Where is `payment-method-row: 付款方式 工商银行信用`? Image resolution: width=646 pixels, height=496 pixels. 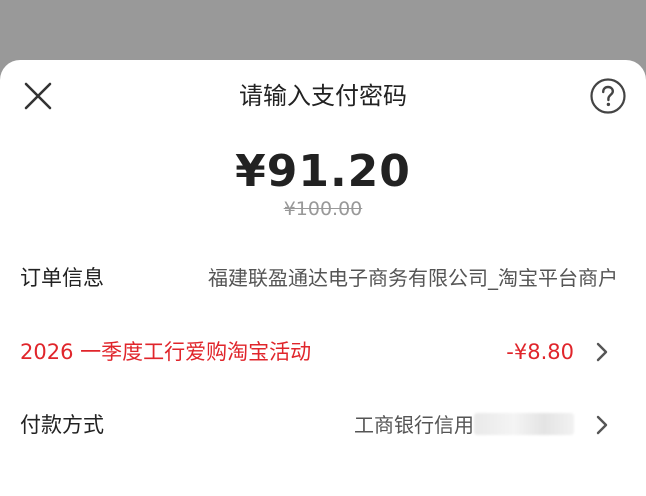 payment-method-row: 付款方式 工商银行信用 is located at coordinates (323, 425).